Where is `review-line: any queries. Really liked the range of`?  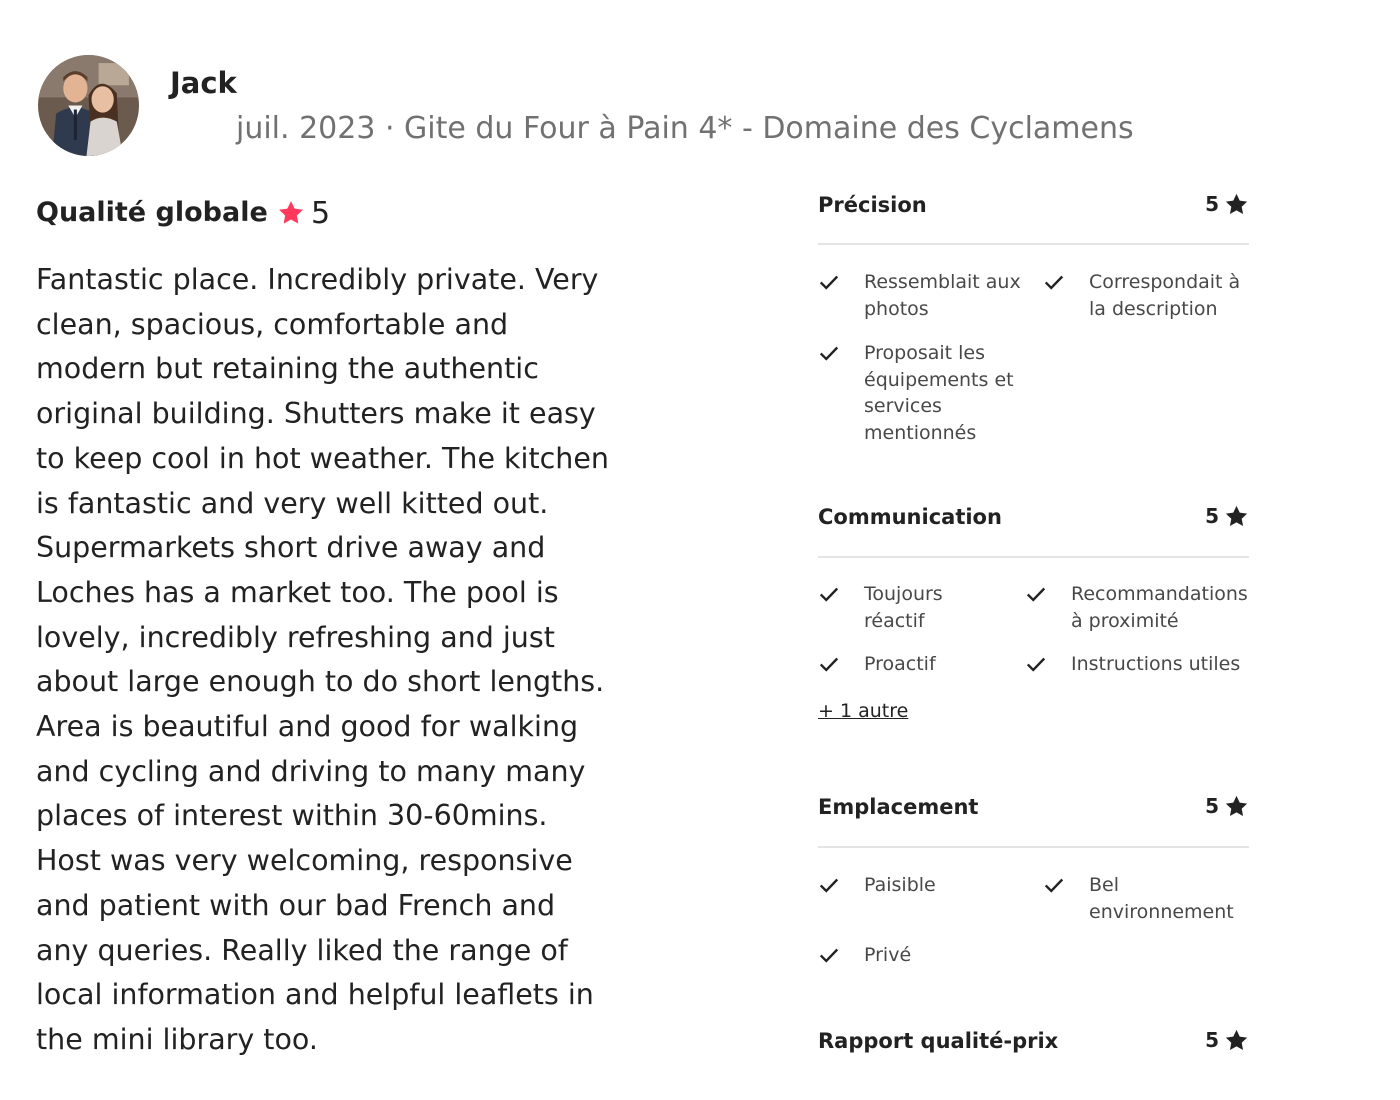
review-line: any queries. Really liked the range of is located at coordinates (302, 950).